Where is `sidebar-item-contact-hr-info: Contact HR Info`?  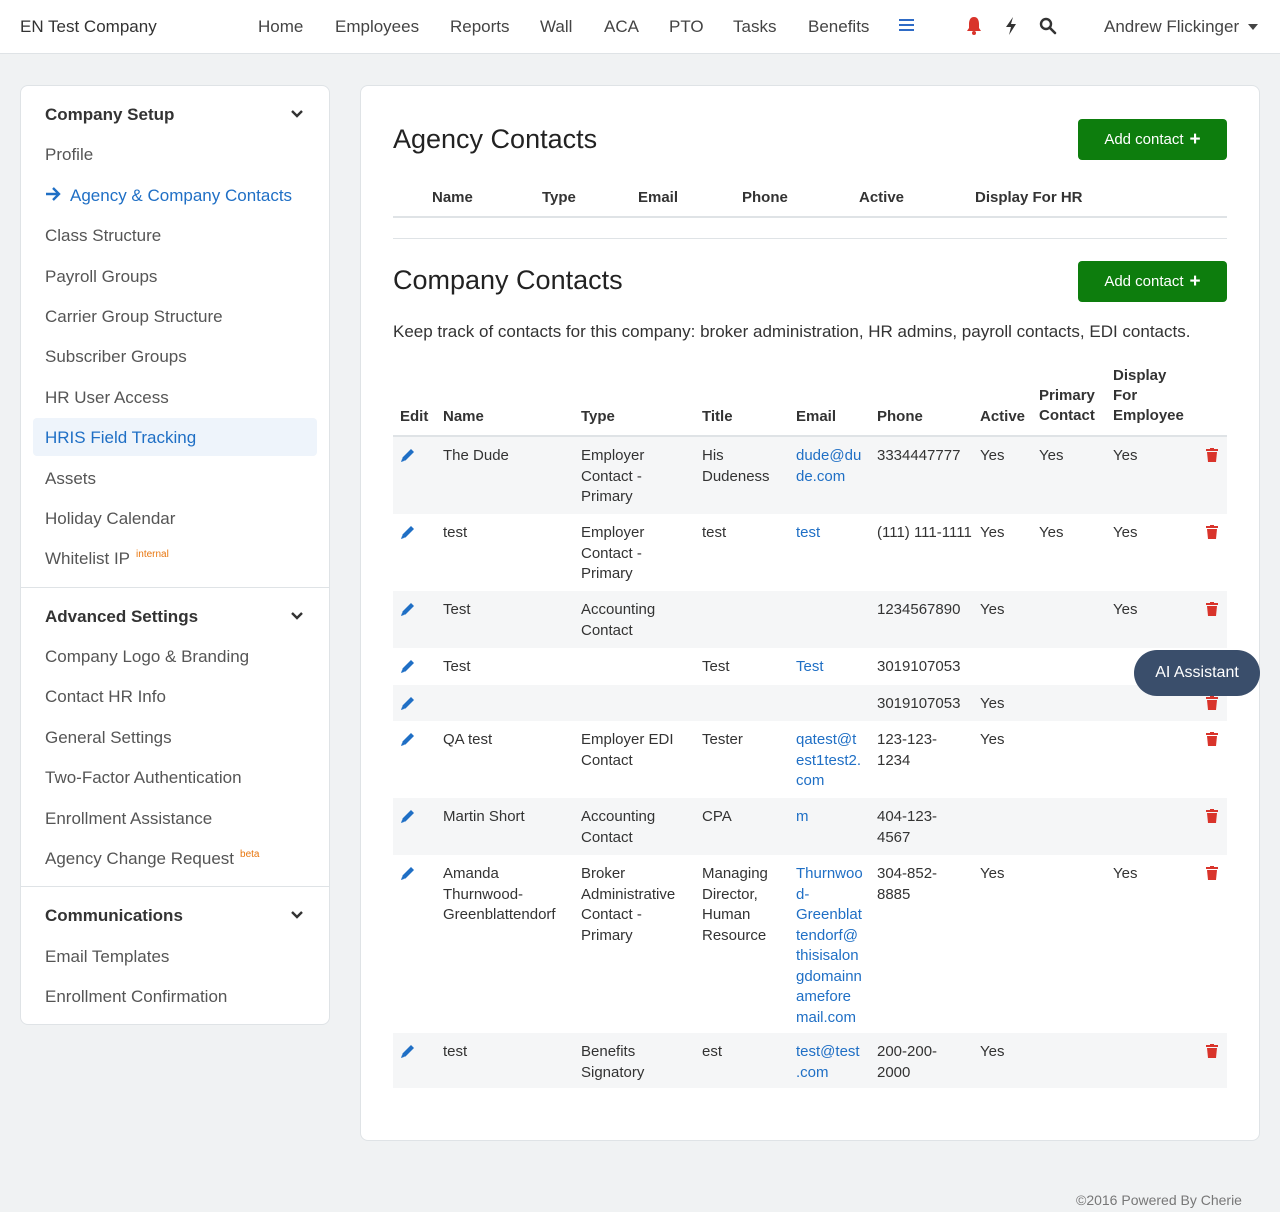 sidebar-item-contact-hr-info: Contact HR Info is located at coordinates (105, 697).